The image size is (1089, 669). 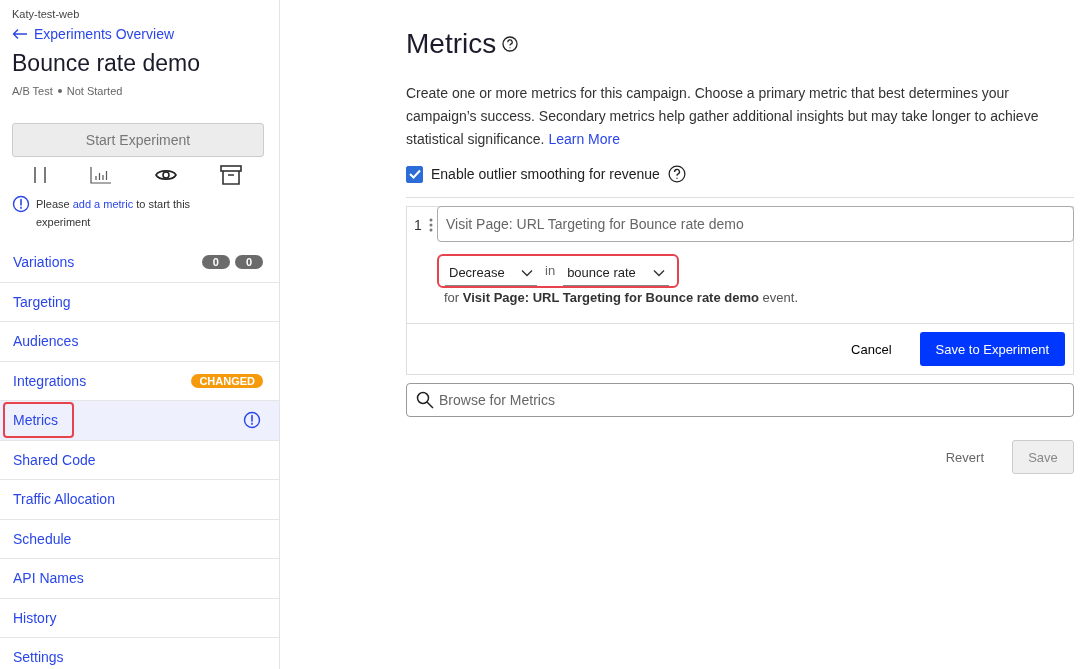 I want to click on sidebar-item-label: Variations, so click(x=44, y=262).